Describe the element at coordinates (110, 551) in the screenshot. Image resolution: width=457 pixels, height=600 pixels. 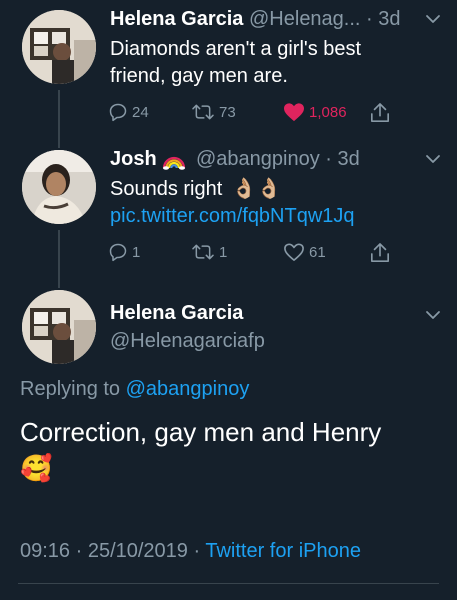
I see `timestamp: 09:16 · 25/10/2019 ·` at that location.